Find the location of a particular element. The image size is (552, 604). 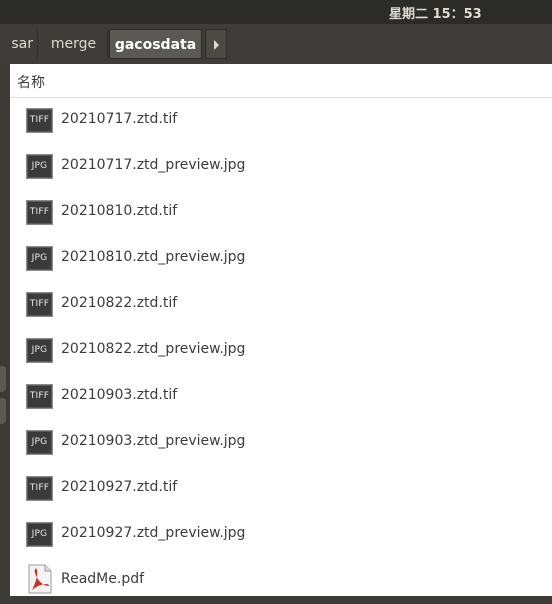

name-column-header: 名称 is located at coordinates (281, 81).